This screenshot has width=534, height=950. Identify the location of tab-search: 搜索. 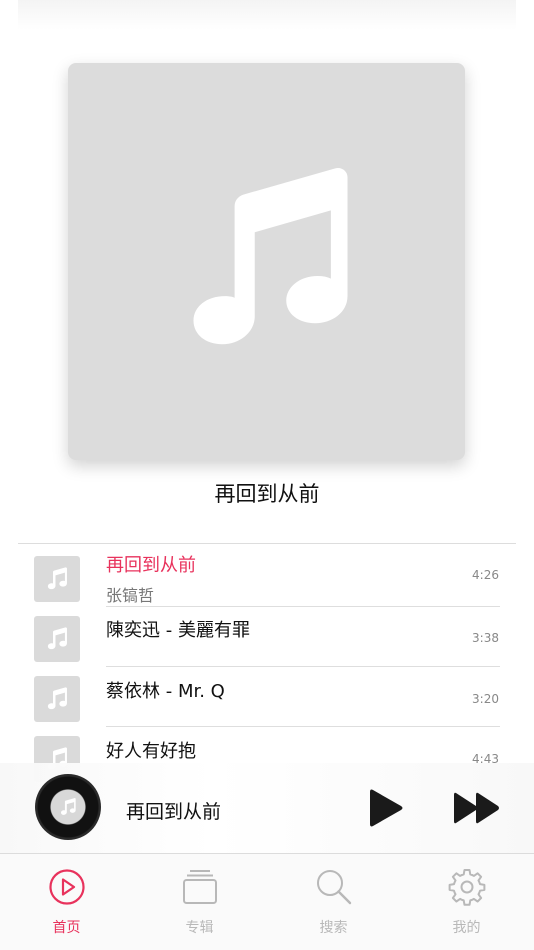
(333, 902).